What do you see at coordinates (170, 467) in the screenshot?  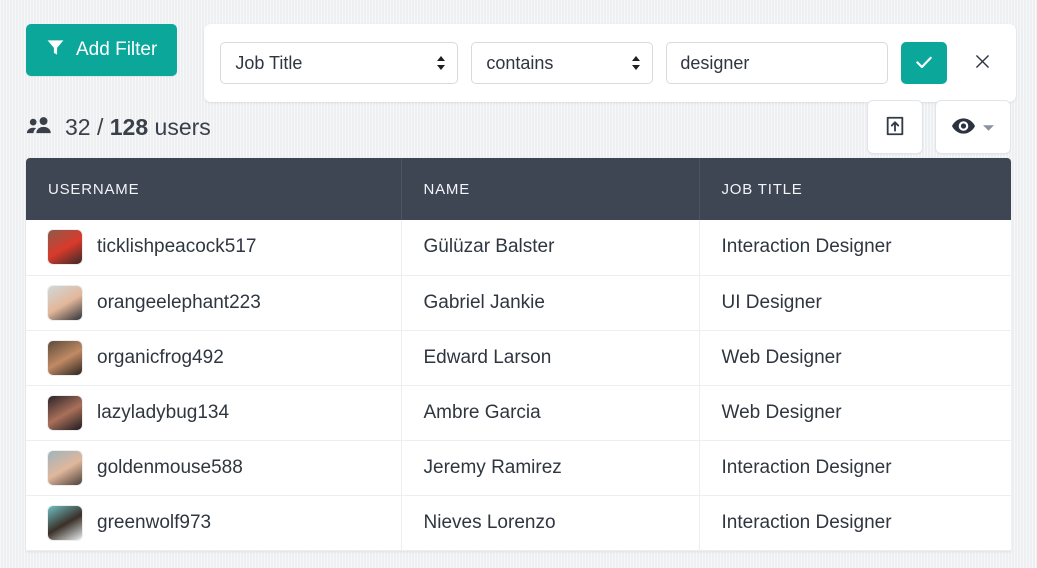 I see `username-text: goldenmouse588` at bounding box center [170, 467].